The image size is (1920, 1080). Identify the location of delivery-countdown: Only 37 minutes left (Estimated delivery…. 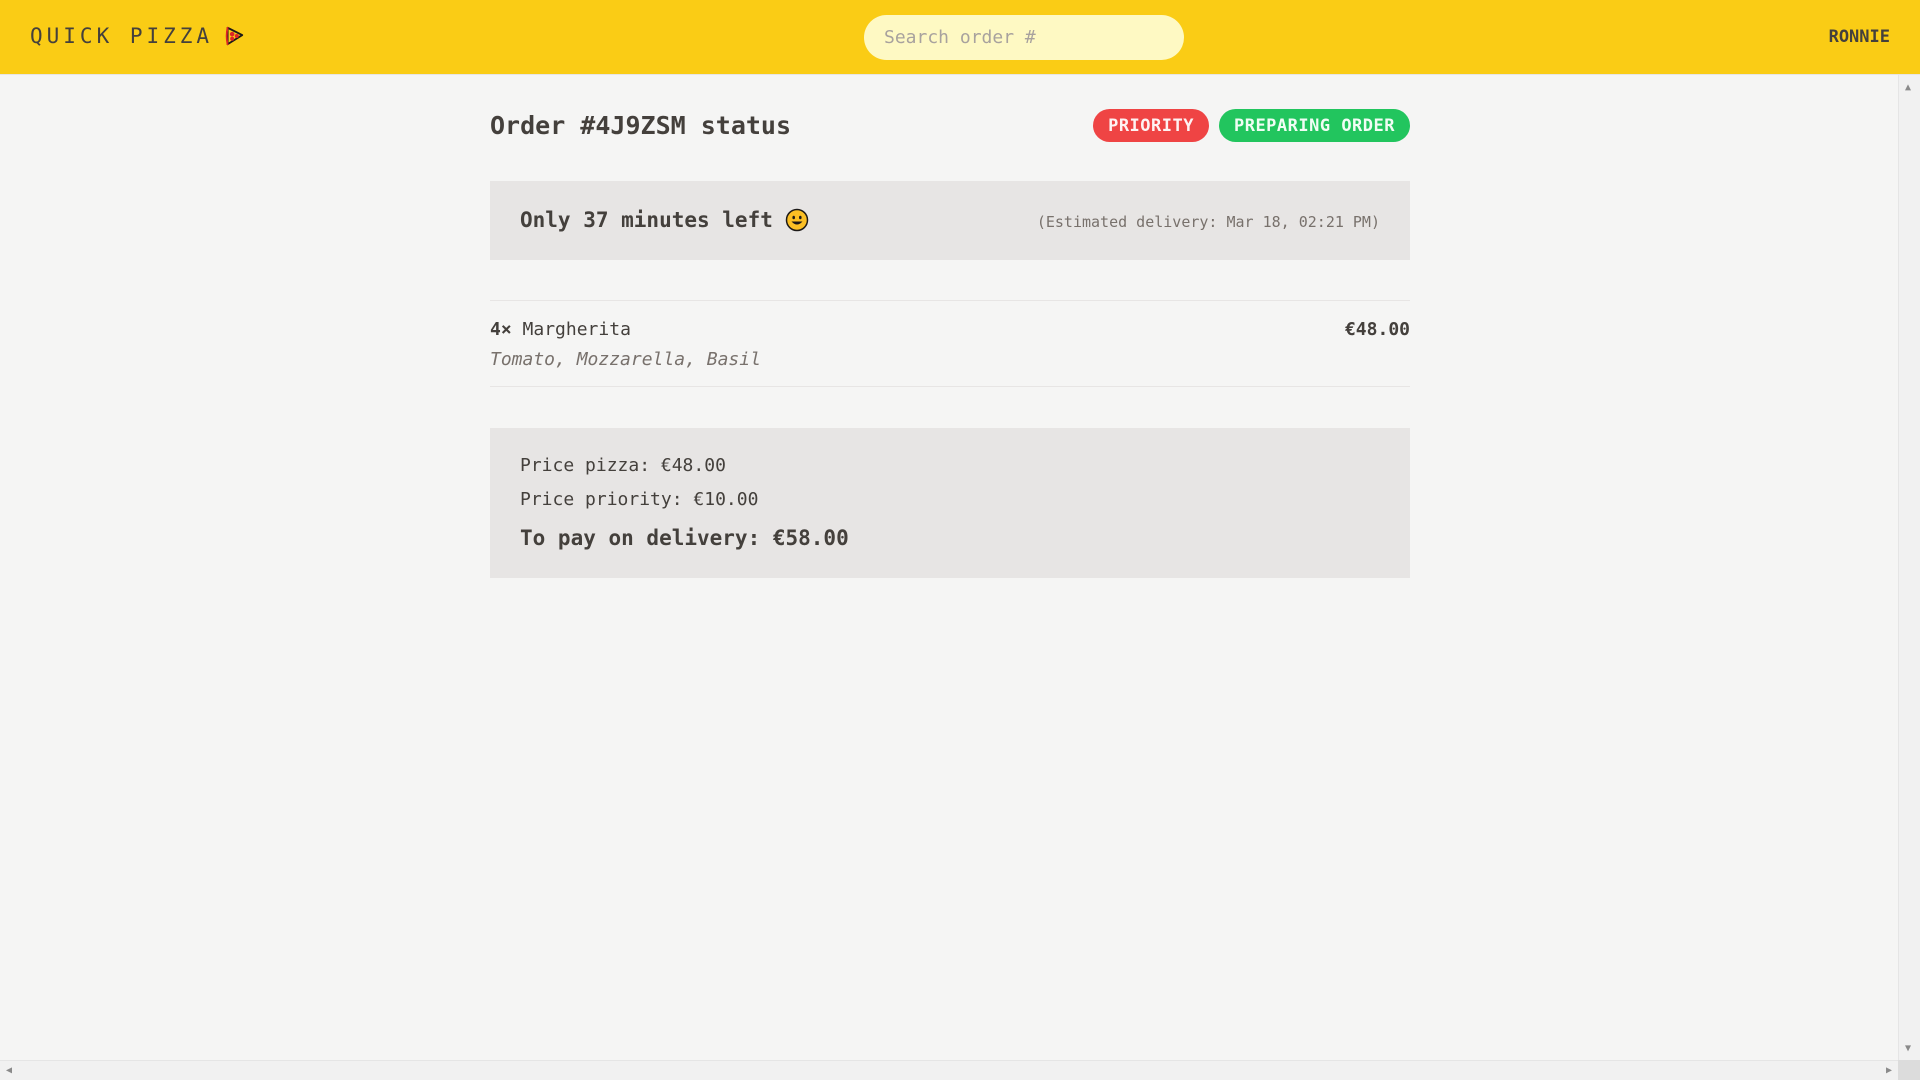
(950, 220).